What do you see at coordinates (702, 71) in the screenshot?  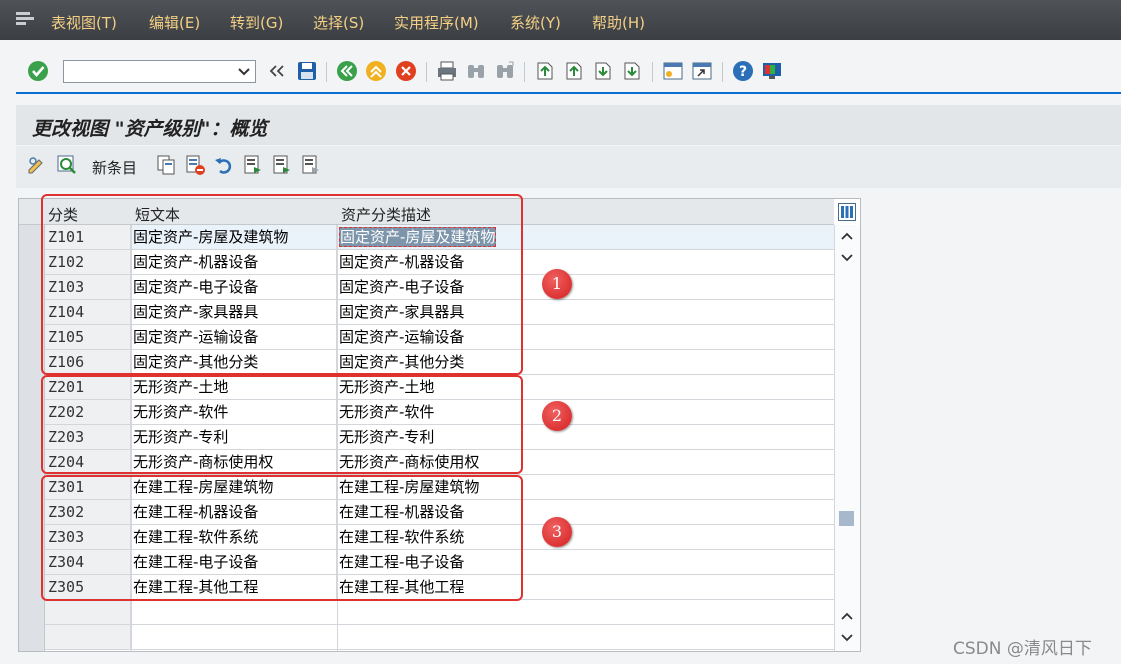 I see `shortcut-icon` at bounding box center [702, 71].